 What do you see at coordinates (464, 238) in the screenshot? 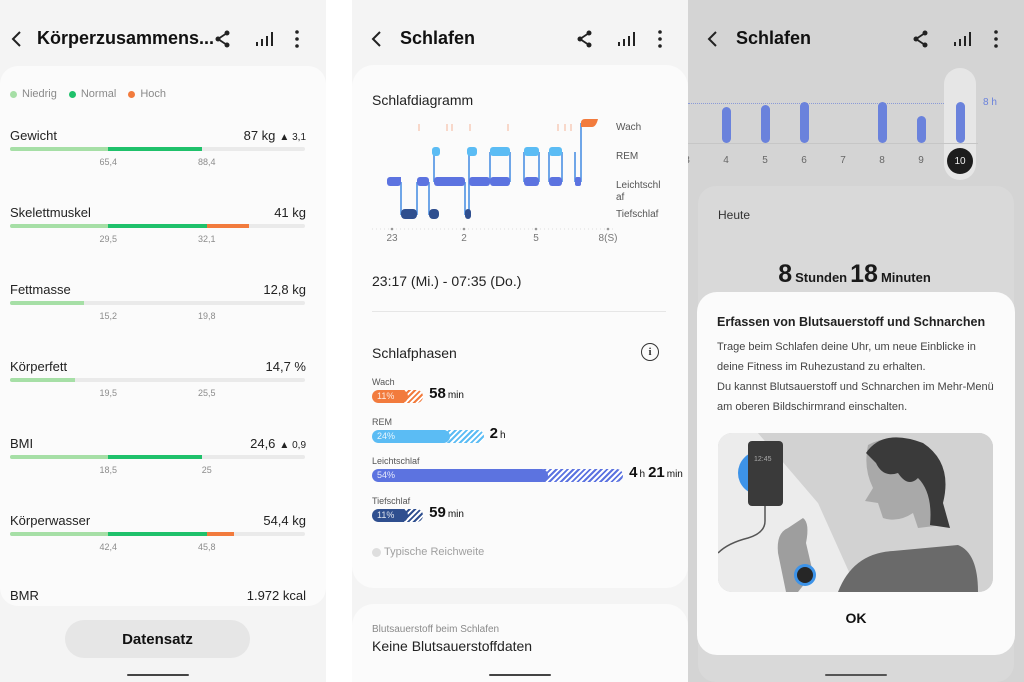
I see `x-tick: 2` at bounding box center [464, 238].